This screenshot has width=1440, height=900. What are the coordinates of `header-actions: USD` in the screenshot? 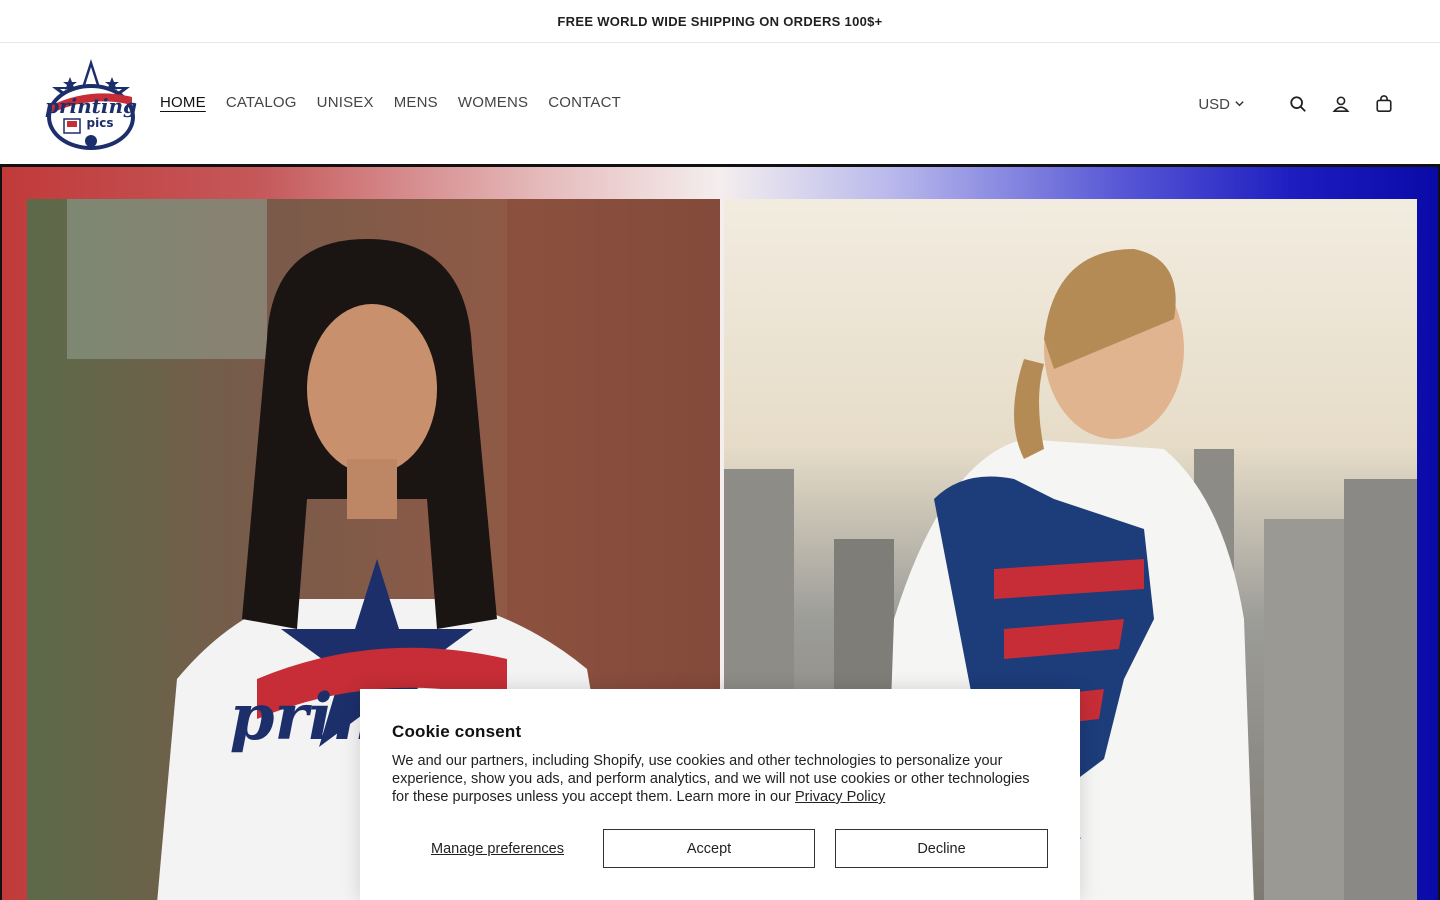 It's located at (1297, 104).